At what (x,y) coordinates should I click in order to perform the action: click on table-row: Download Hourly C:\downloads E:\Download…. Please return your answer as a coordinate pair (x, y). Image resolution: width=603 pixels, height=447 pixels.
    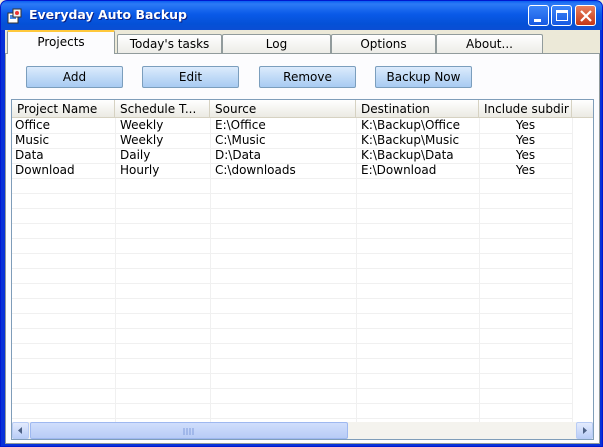
    Looking at the image, I should click on (292, 170).